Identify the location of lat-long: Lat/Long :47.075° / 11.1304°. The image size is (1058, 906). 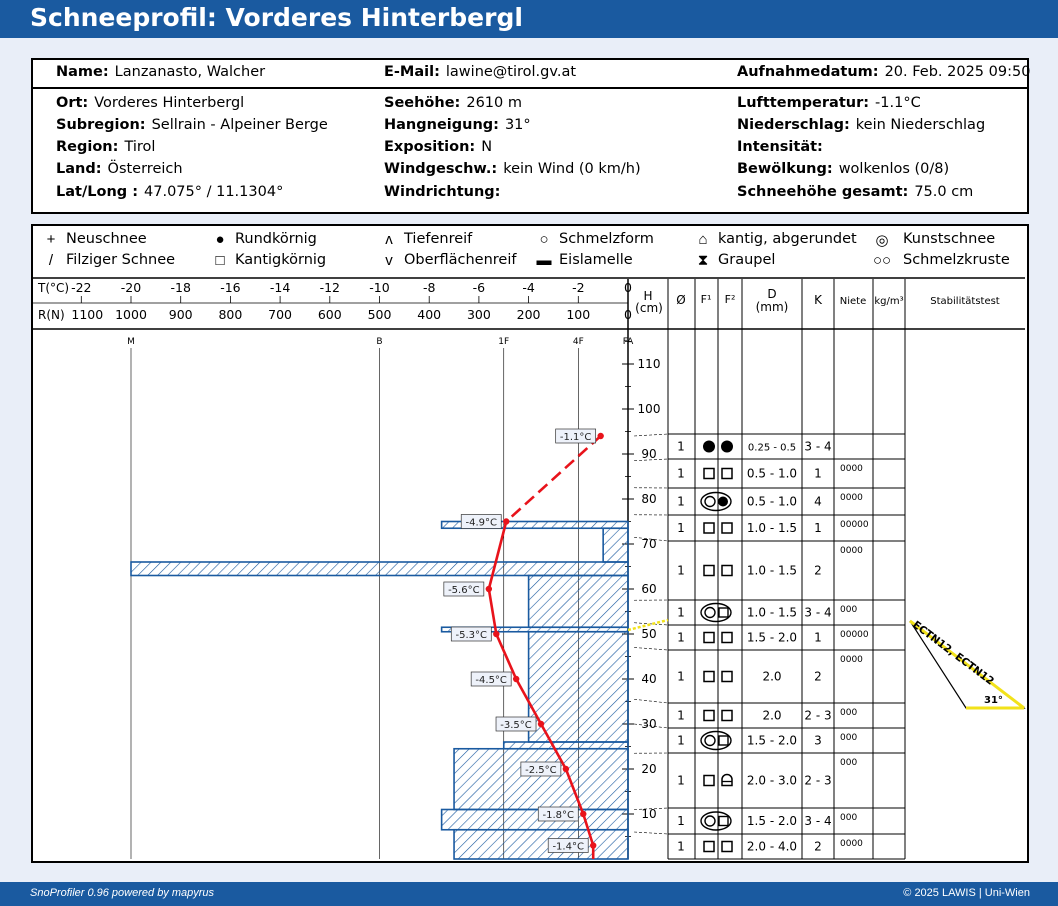
(170, 192).